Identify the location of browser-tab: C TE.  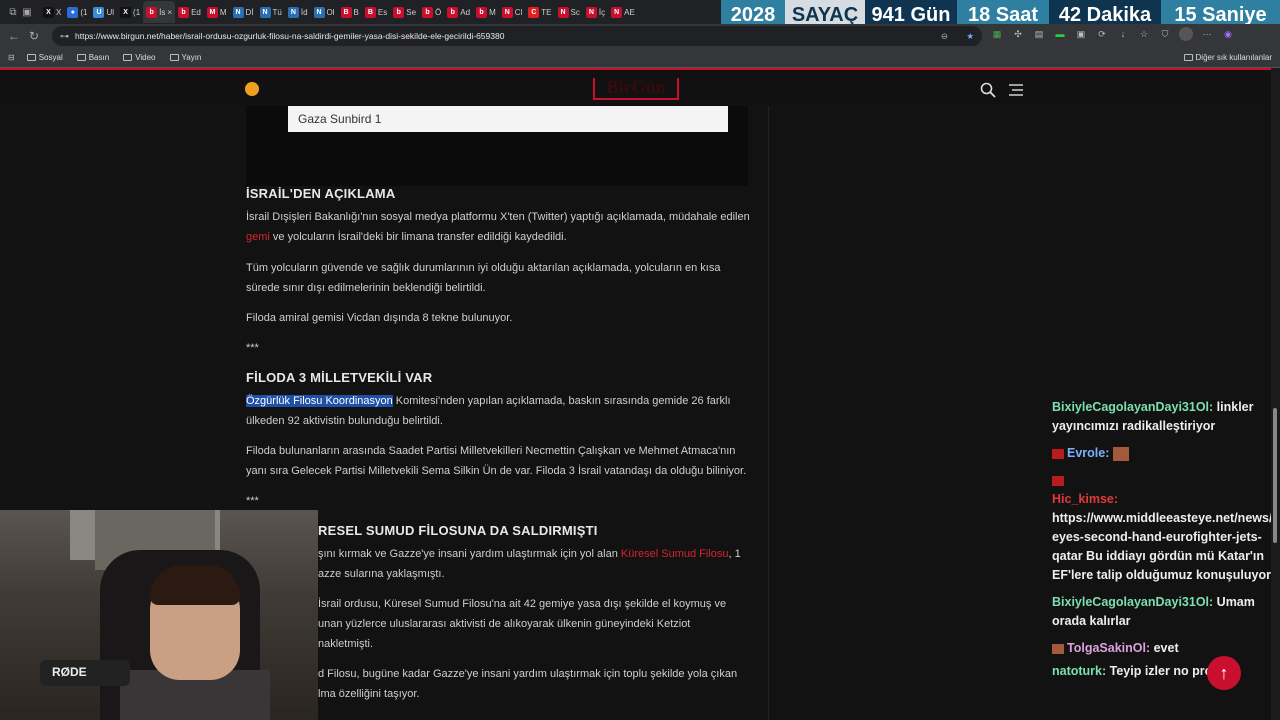
(539, 12).